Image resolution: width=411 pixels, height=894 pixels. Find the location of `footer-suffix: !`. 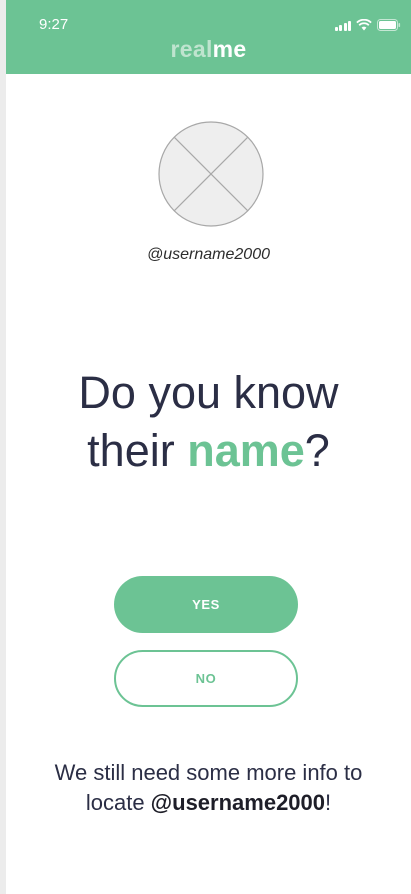

footer-suffix: ! is located at coordinates (328, 802).